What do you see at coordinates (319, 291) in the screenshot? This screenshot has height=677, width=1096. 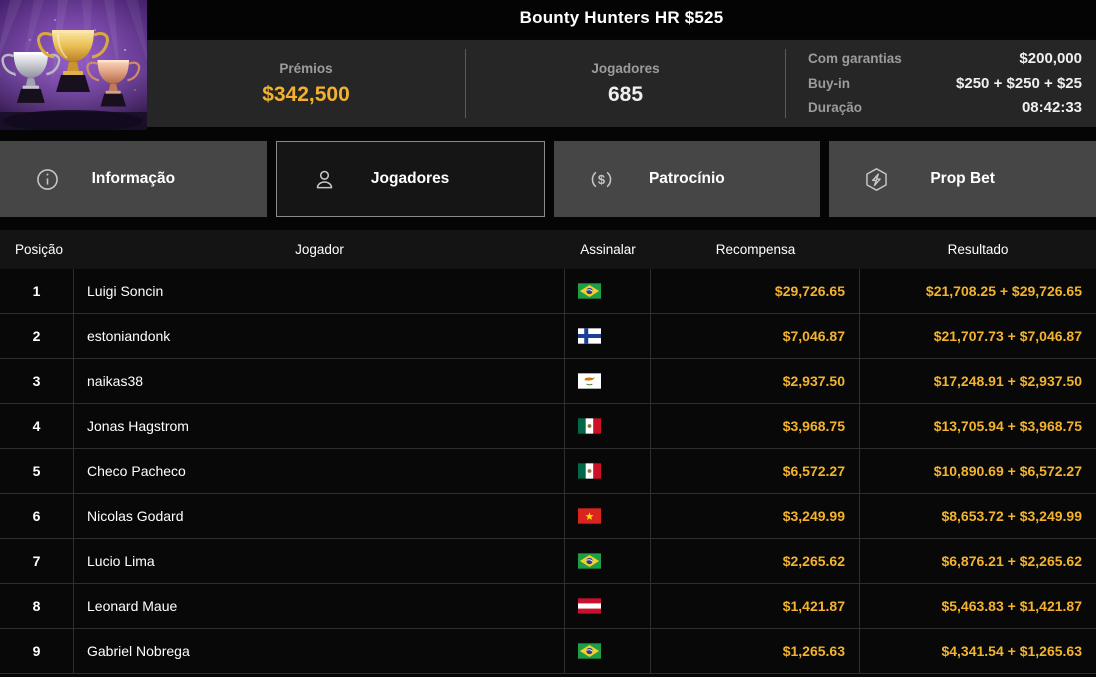 I see `player-name: Luigi Soncin` at bounding box center [319, 291].